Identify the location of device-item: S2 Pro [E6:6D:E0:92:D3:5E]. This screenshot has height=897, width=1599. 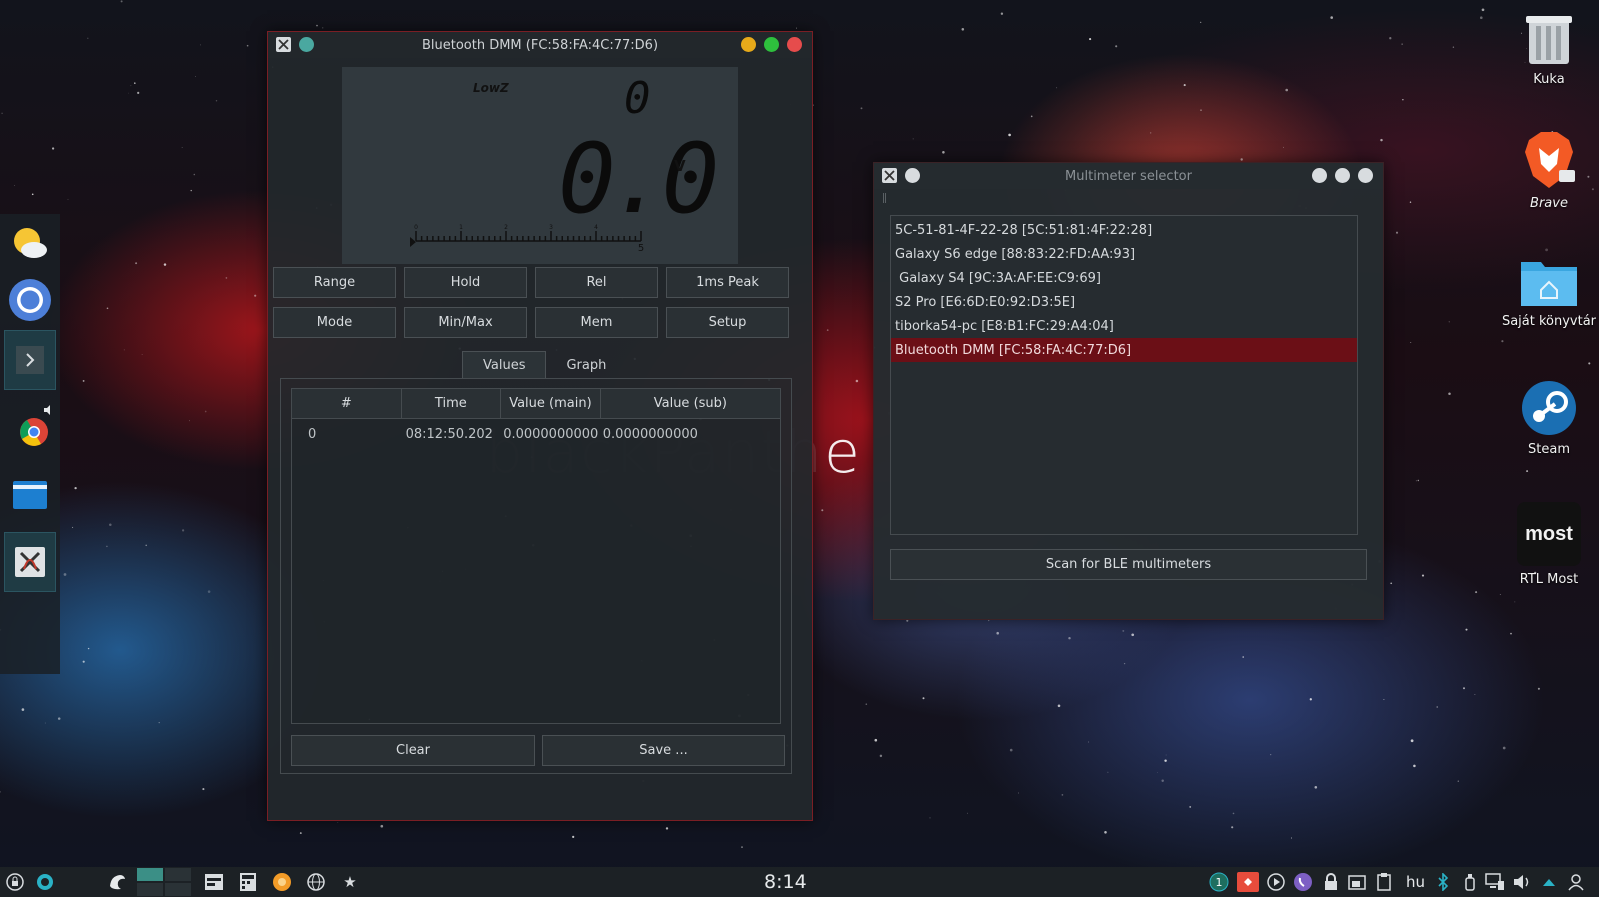
(1124, 302).